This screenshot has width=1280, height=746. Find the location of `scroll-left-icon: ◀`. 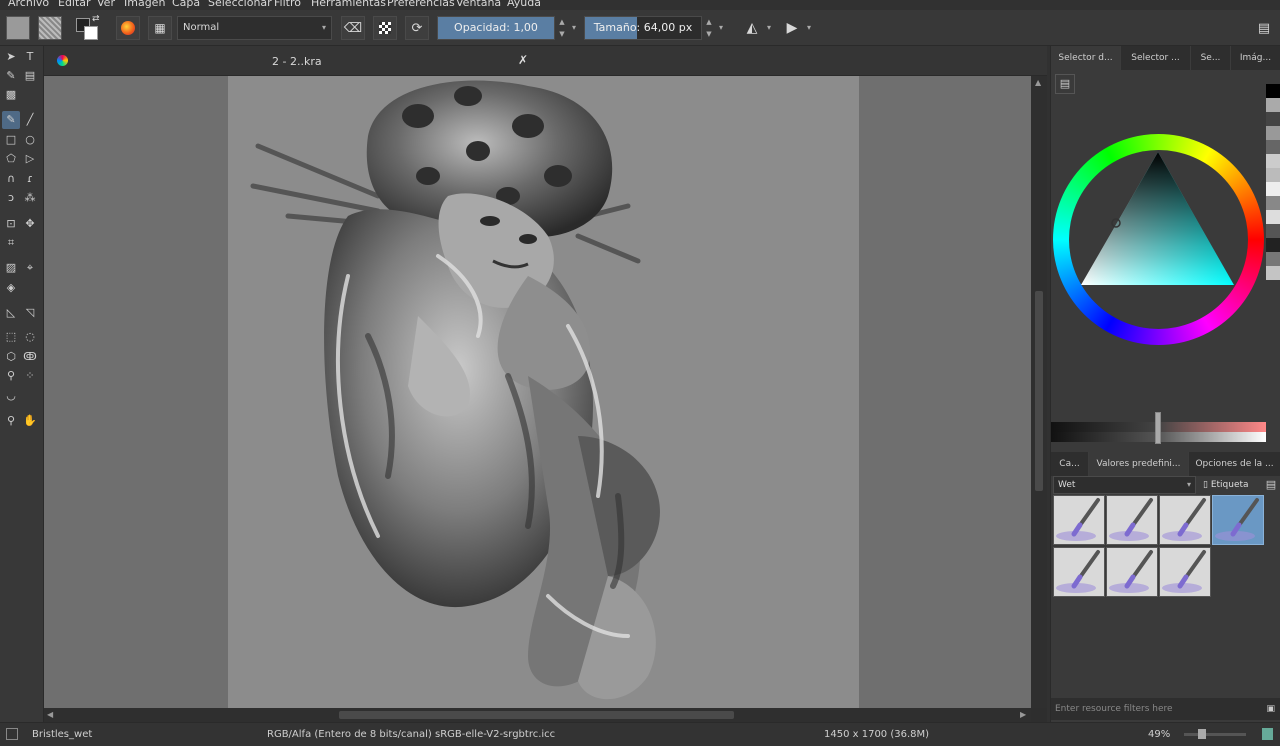

scroll-left-icon: ◀ is located at coordinates (50, 714).